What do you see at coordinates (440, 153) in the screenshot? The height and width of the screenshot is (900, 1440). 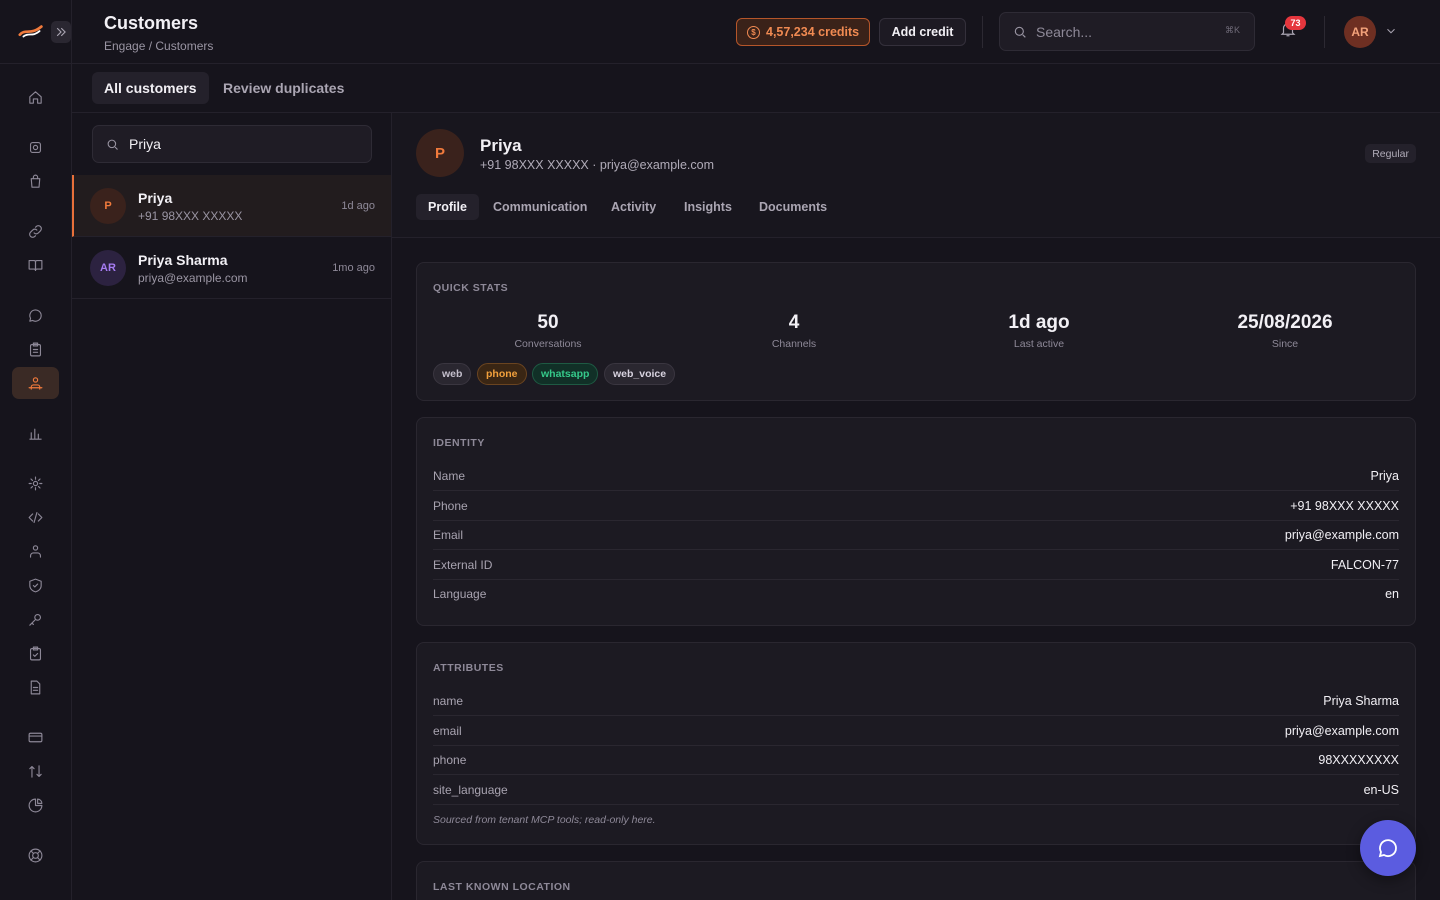 I see `customer-avatar: P` at bounding box center [440, 153].